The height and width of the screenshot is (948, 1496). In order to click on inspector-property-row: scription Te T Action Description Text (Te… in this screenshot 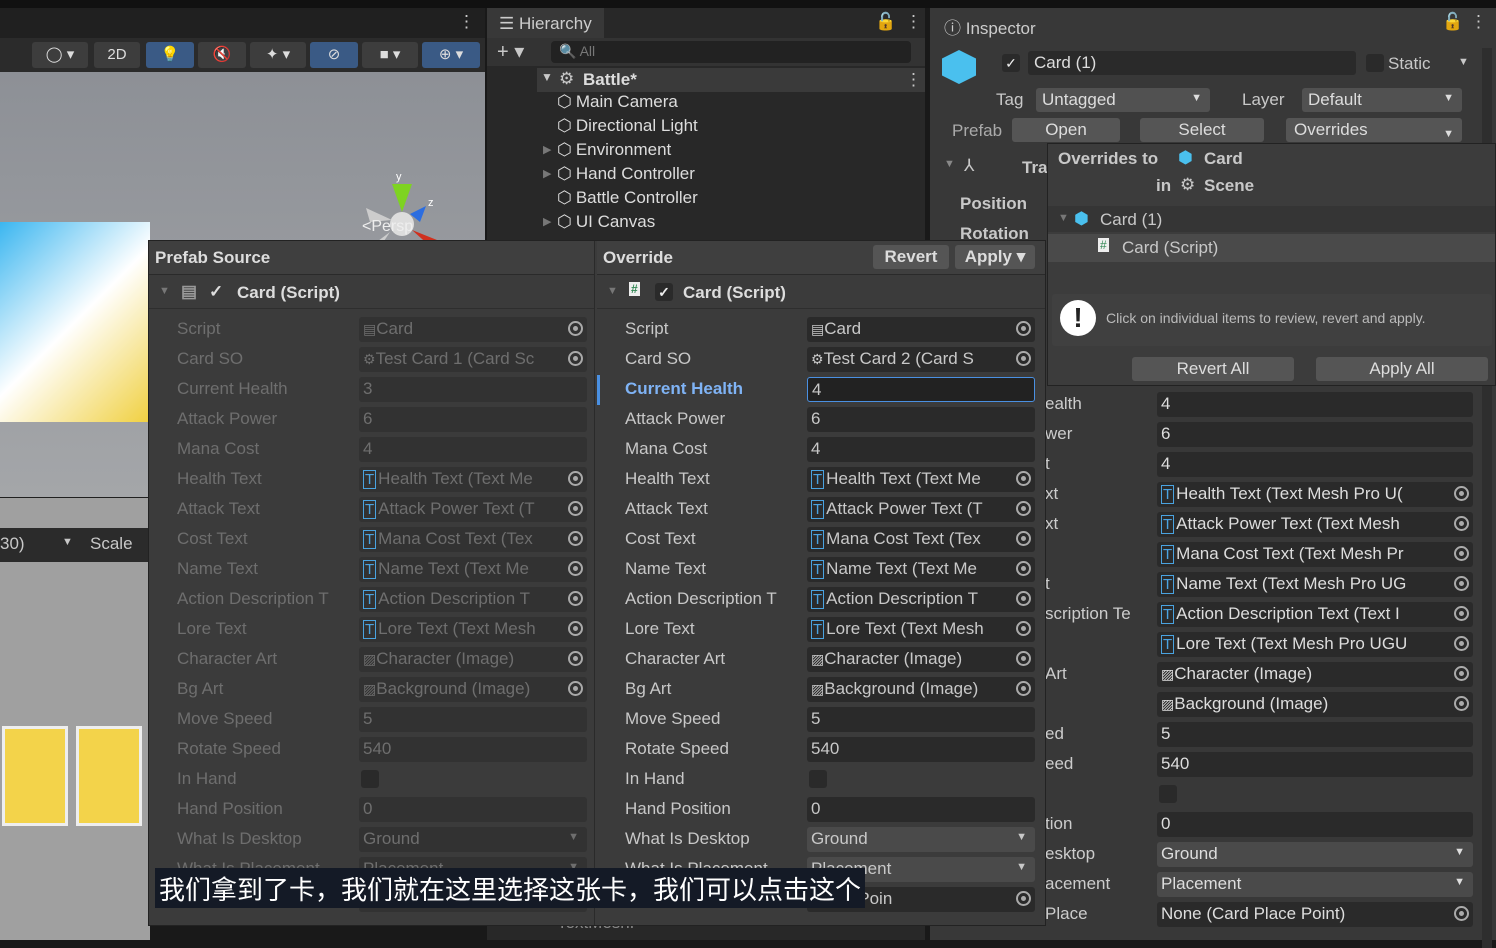, I will do `click(1265, 615)`.